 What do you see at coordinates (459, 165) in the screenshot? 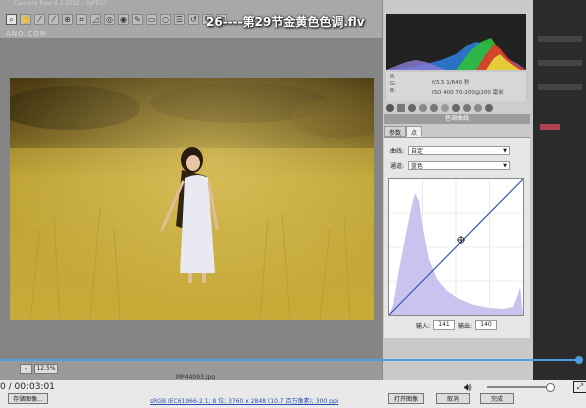
I see `channel-select: 蓝色 ▼` at bounding box center [459, 165].